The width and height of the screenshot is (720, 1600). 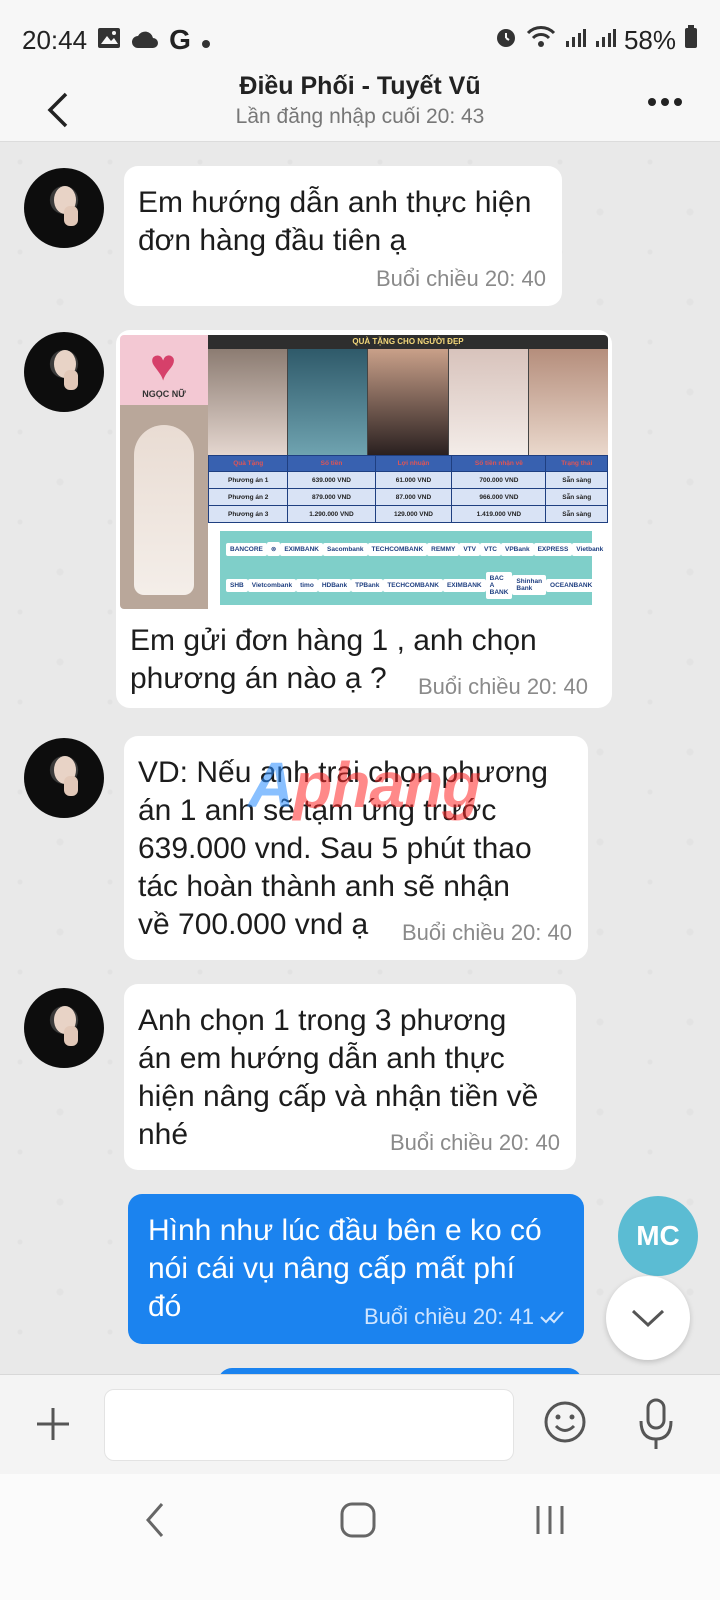 What do you see at coordinates (155, 1520) in the screenshot?
I see `nav-back-icon` at bounding box center [155, 1520].